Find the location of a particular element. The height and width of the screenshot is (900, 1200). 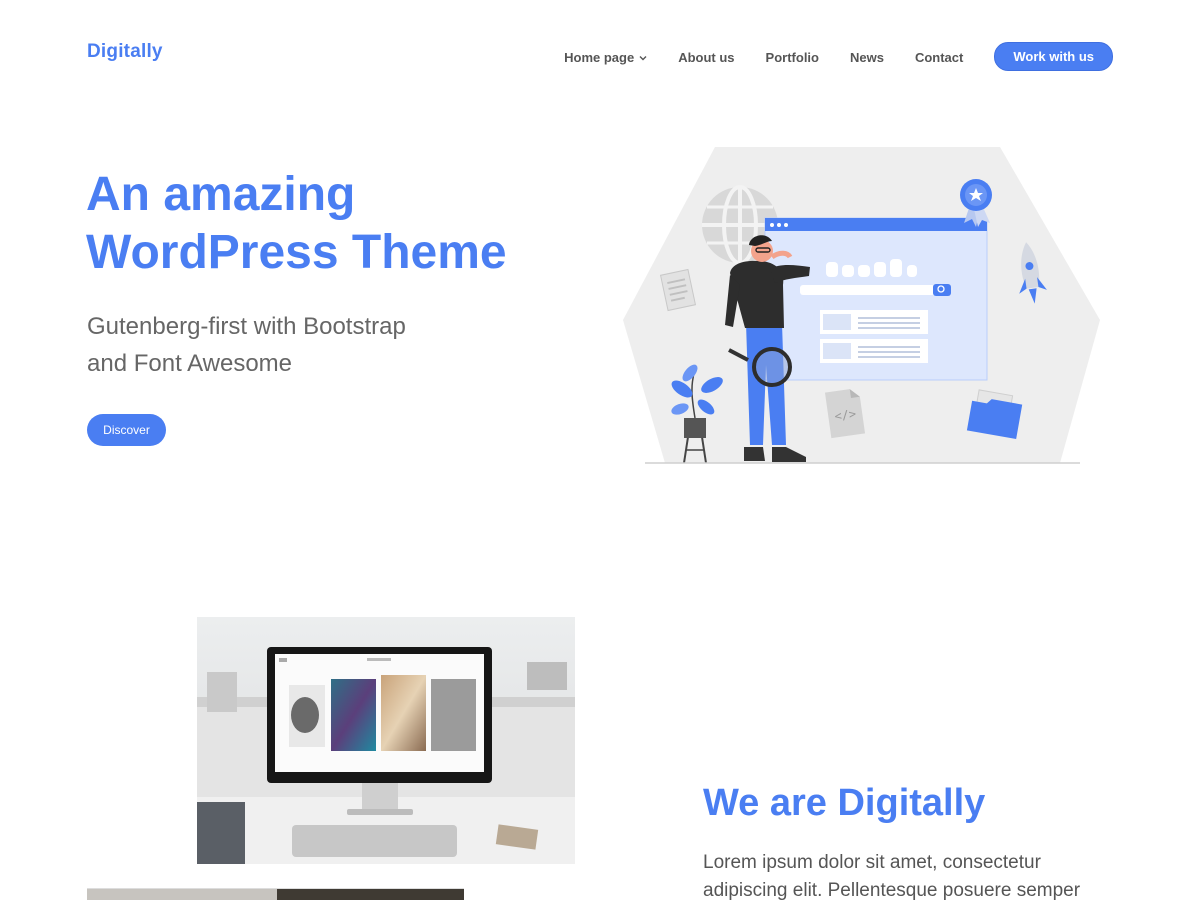

nav-home-page: Home page is located at coordinates (605, 57).